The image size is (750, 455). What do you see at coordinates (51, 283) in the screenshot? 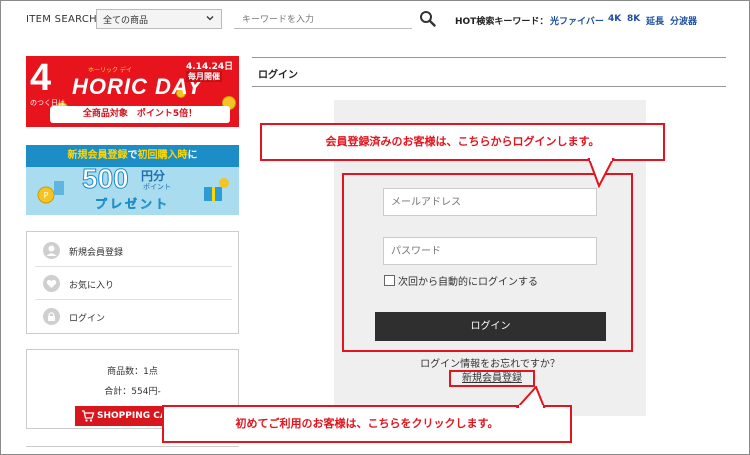
I see `heart-icon` at bounding box center [51, 283].